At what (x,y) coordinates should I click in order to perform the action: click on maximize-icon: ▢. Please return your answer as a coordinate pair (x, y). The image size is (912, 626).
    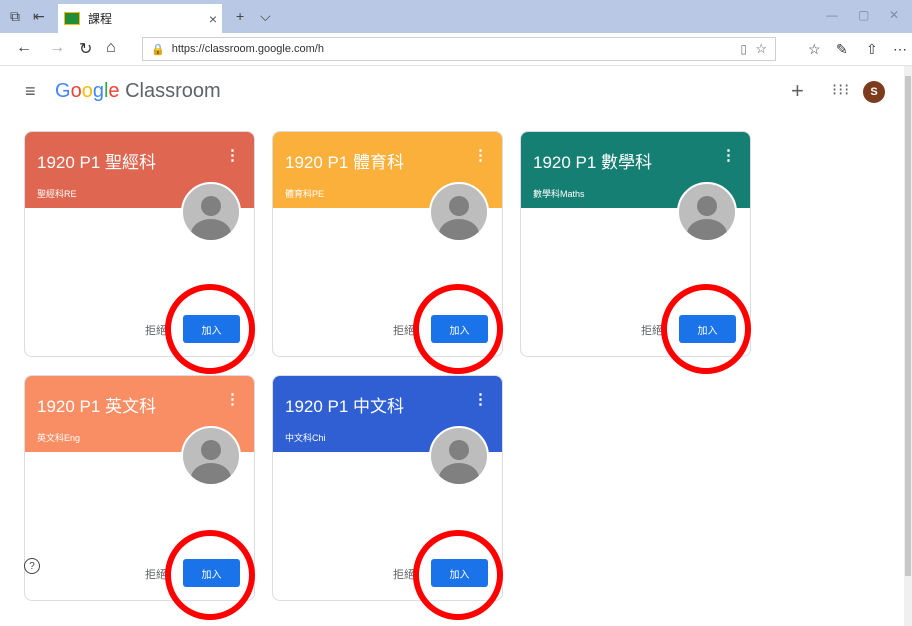
    Looking at the image, I should click on (863, 15).